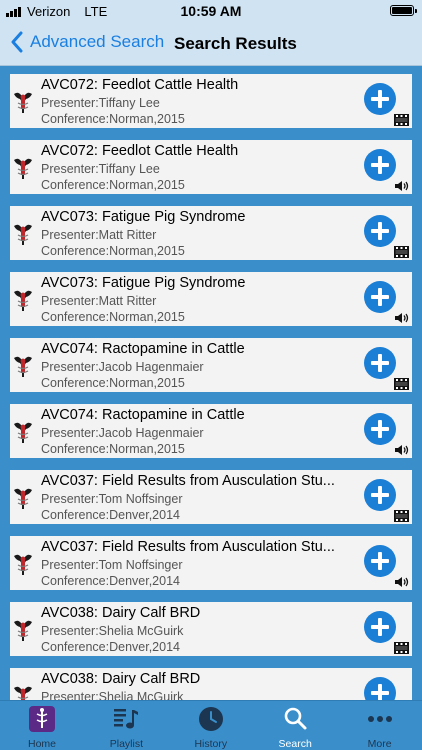  Describe the element at coordinates (380, 719) in the screenshot. I see `more-icon` at that location.